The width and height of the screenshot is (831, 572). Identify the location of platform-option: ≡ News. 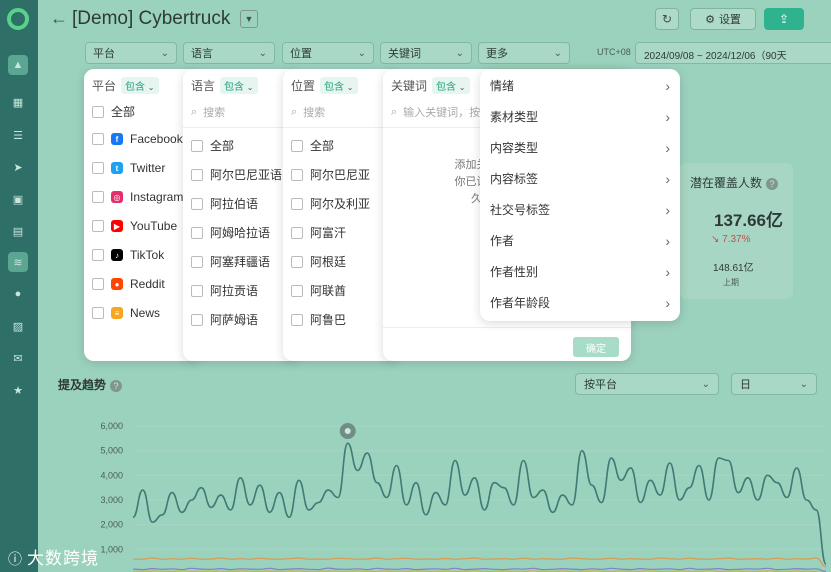
(126, 313).